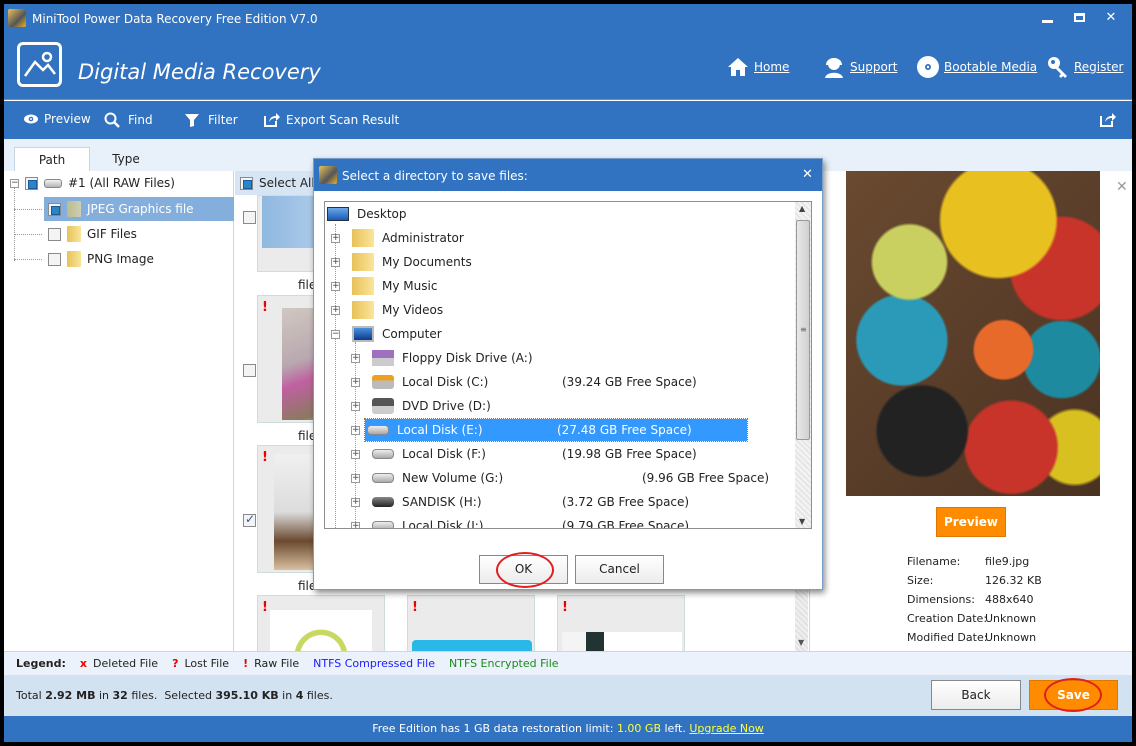 The width and height of the screenshot is (1136, 746). What do you see at coordinates (726, 728) in the screenshot?
I see `upgrade-now-link: Upgrade Now` at bounding box center [726, 728].